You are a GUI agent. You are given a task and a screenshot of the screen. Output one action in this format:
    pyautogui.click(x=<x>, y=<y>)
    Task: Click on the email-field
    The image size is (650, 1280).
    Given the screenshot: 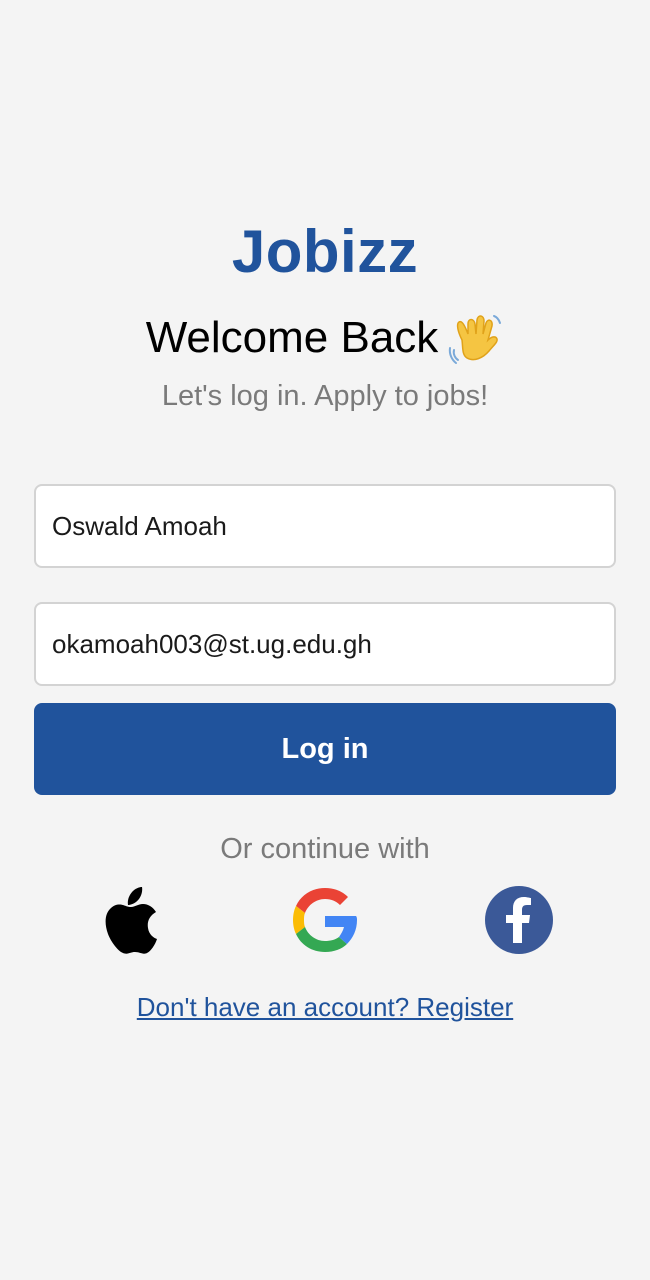 What is the action you would take?
    pyautogui.click(x=325, y=644)
    